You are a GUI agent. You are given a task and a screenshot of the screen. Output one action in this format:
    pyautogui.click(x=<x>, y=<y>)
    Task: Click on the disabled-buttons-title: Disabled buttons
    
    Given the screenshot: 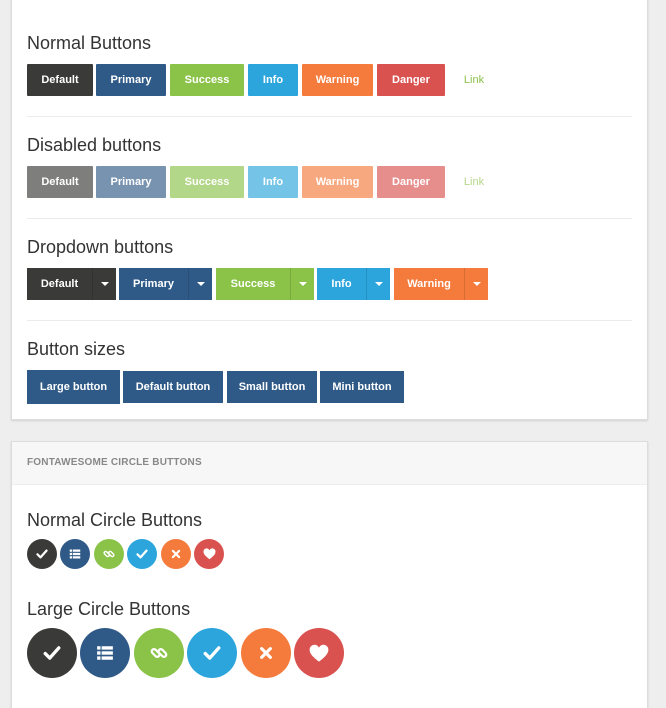 What is the action you would take?
    pyautogui.click(x=94, y=145)
    